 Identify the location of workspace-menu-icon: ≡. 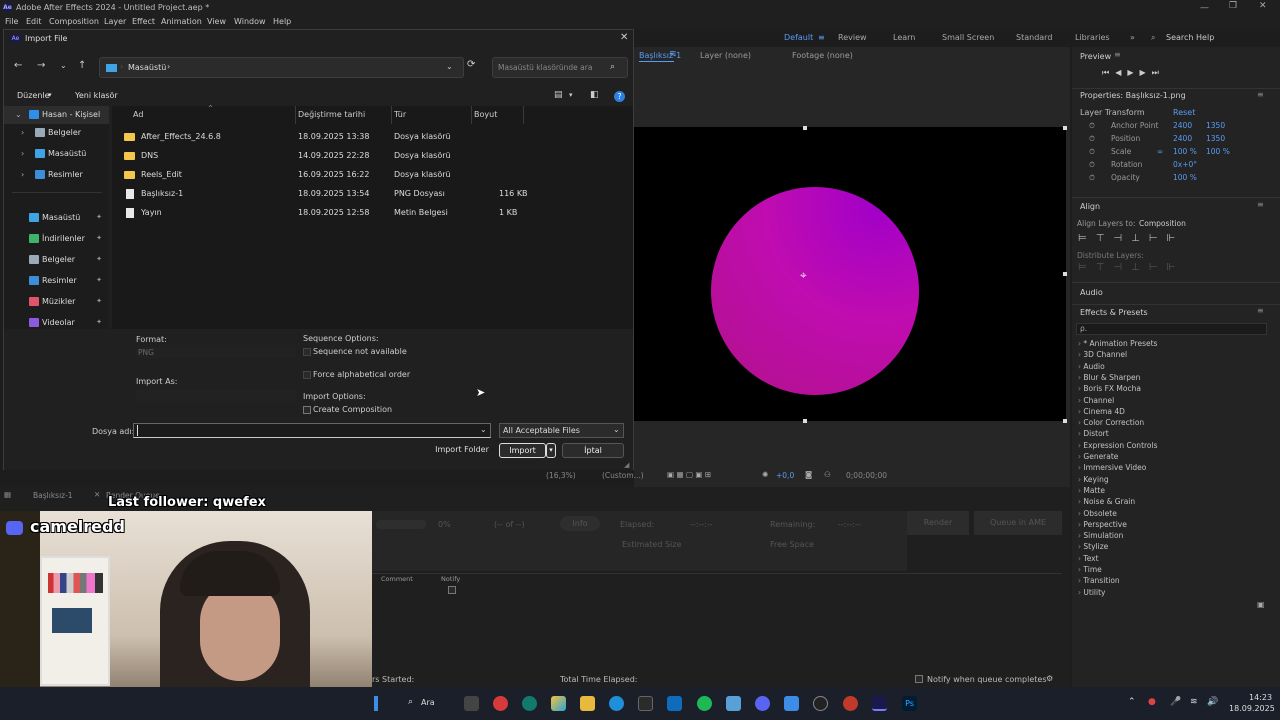
(821, 37).